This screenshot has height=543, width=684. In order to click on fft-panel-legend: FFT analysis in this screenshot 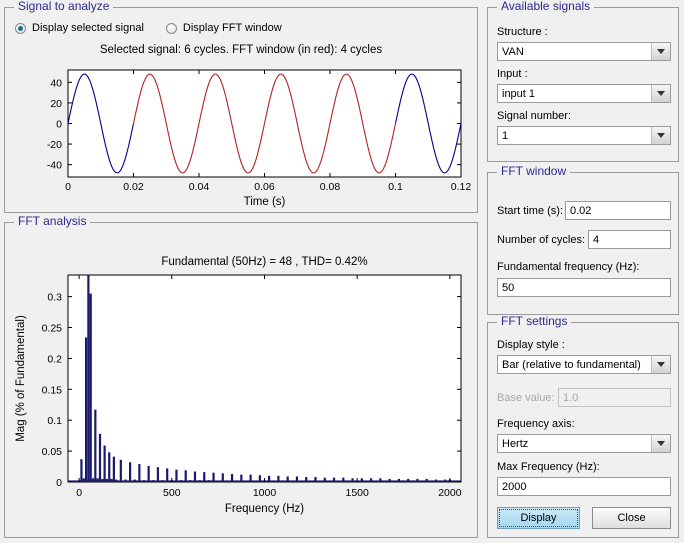, I will do `click(52, 221)`.